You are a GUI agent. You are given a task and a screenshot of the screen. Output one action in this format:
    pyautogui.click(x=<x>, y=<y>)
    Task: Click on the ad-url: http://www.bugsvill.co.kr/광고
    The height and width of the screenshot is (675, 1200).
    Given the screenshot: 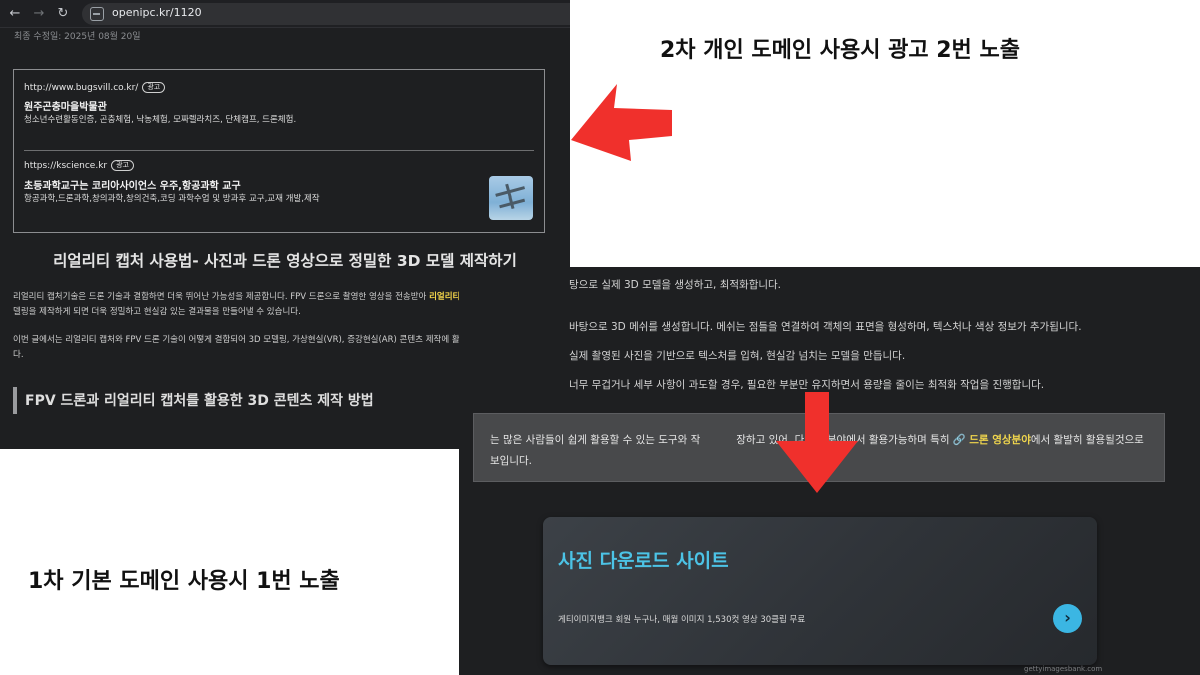 What is the action you would take?
    pyautogui.click(x=95, y=87)
    